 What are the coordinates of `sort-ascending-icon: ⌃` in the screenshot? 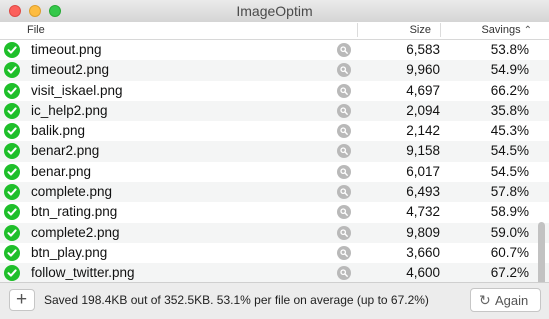 It's located at (527, 30).